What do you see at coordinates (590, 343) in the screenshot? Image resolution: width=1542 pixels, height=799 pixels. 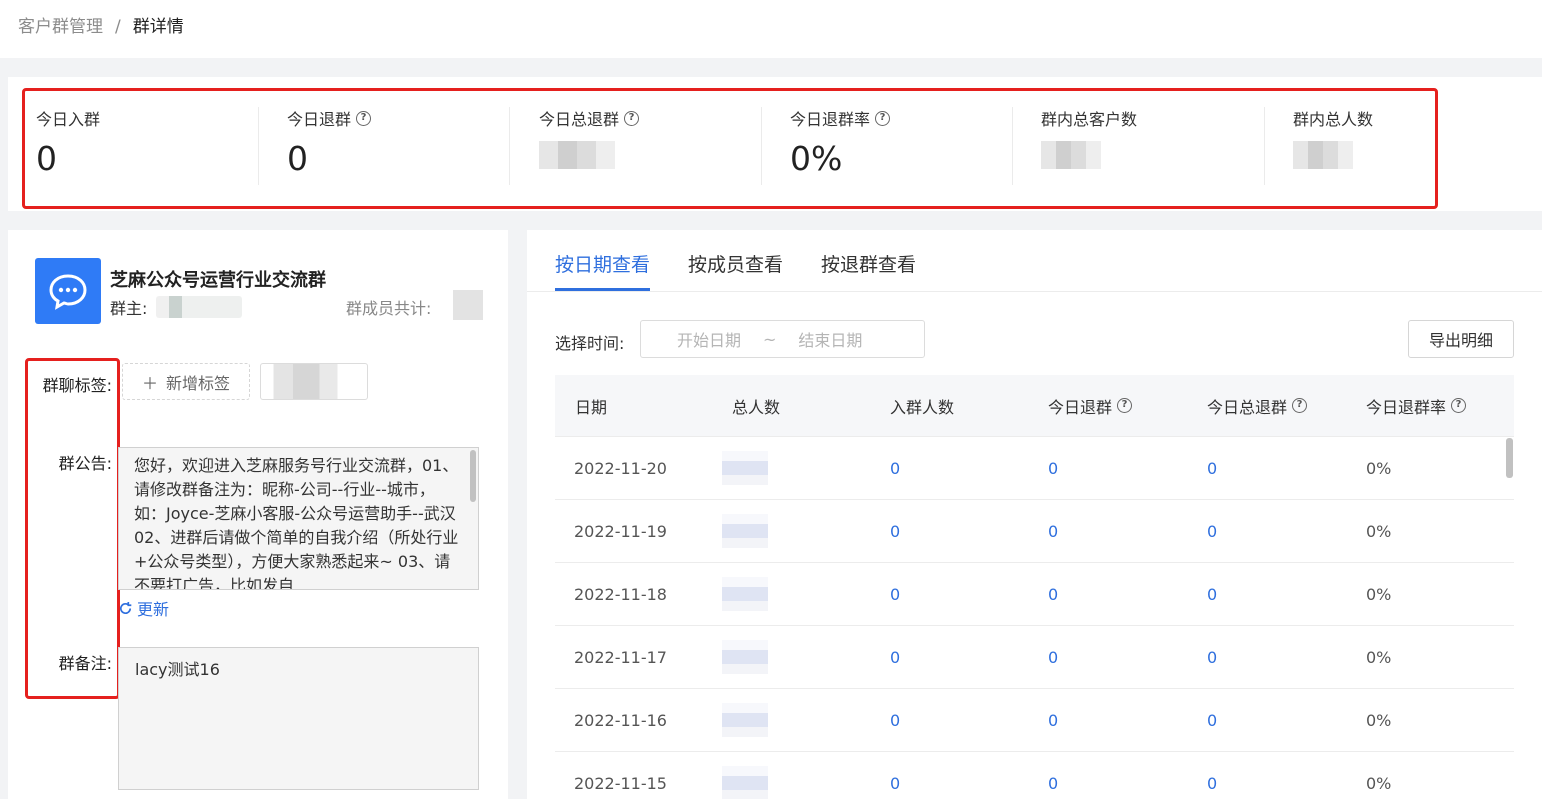 I see `time-filter-label: 选择时间:` at bounding box center [590, 343].